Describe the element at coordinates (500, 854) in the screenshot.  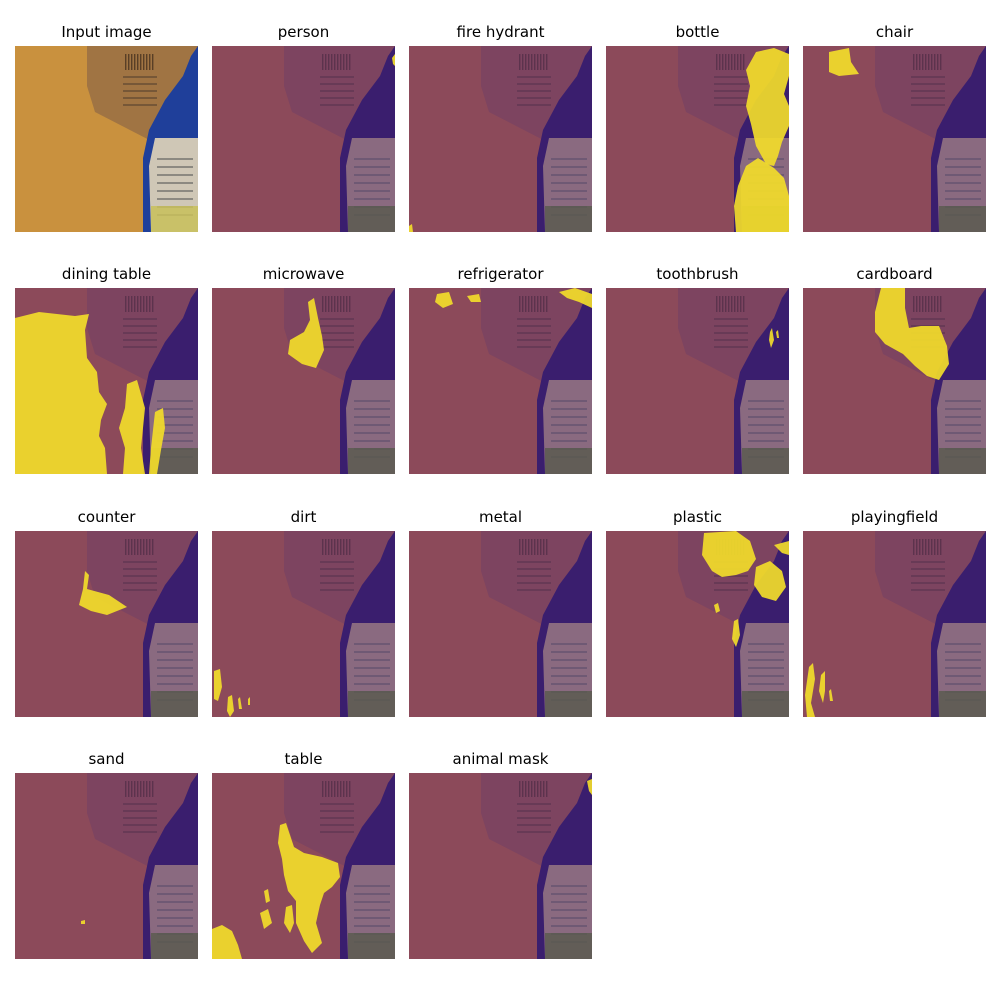
I see `panel-animal-mask: animal mask` at that location.